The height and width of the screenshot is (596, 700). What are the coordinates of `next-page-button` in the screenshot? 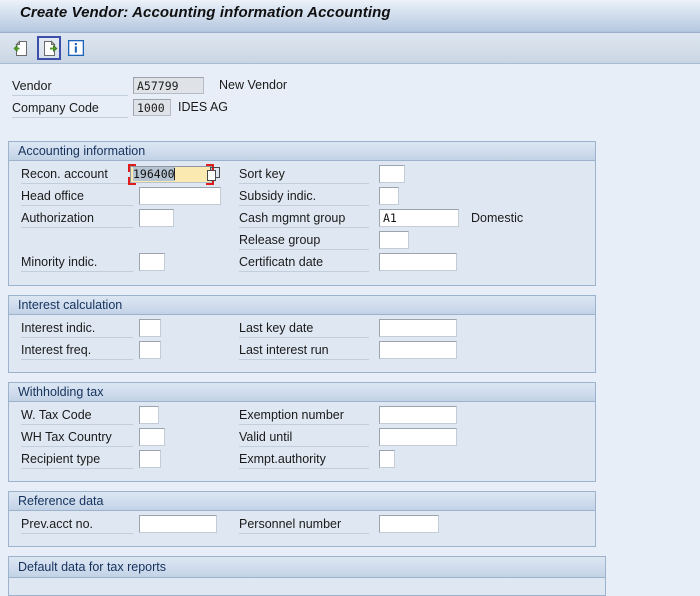 It's located at (49, 48).